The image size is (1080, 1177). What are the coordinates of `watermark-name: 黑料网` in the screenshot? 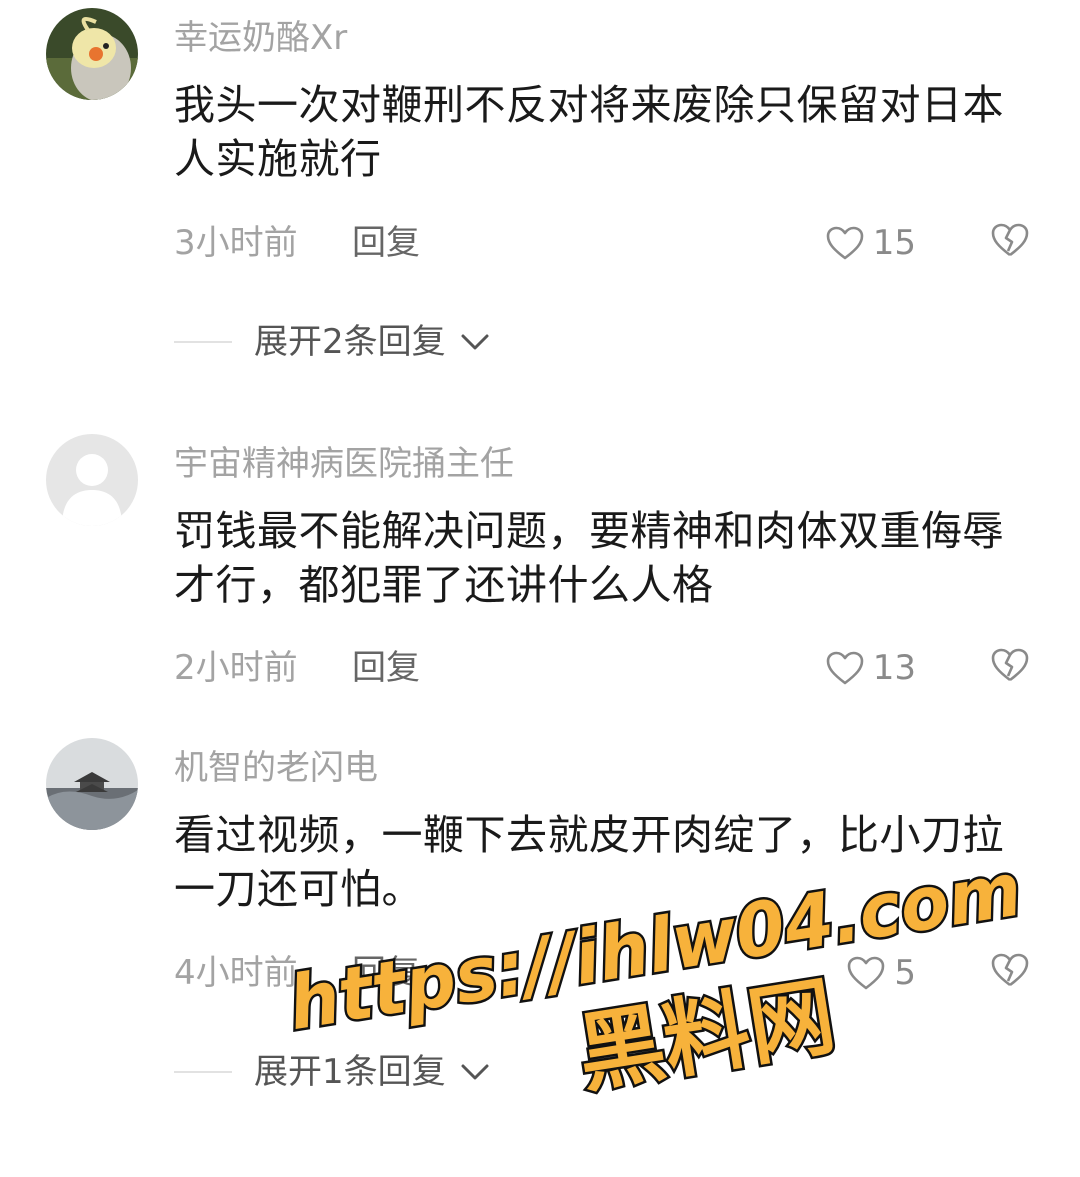 It's located at (706, 1035).